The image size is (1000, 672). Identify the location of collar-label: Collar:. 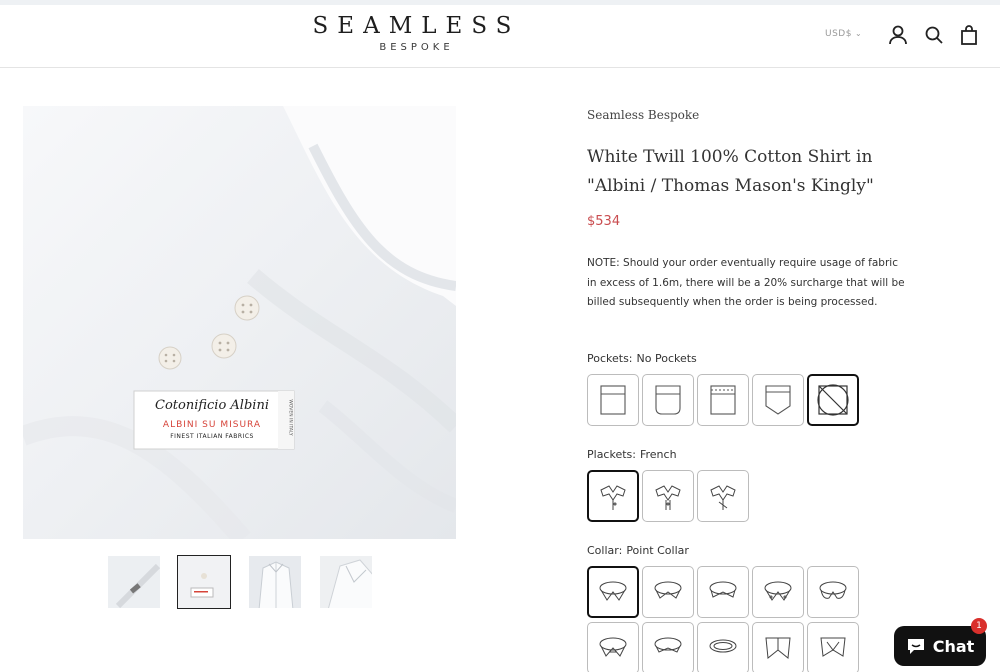
(605, 550).